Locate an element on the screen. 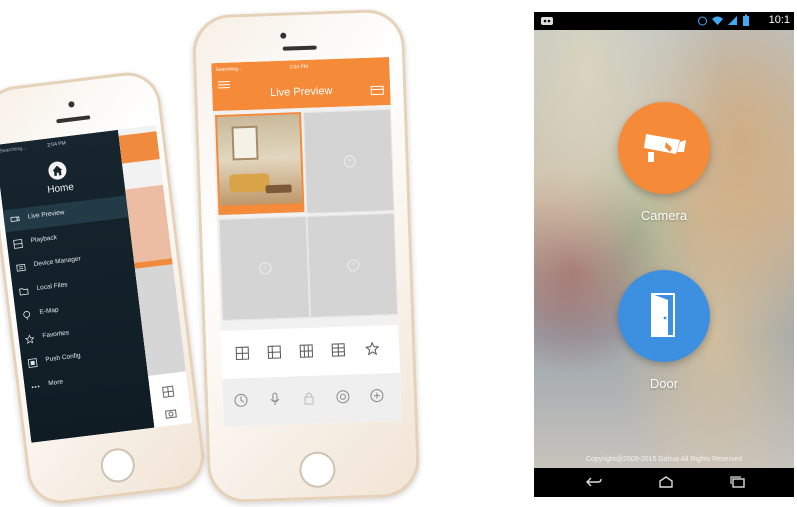 This screenshot has width=797, height=507. folder-icon is located at coordinates (23, 291).